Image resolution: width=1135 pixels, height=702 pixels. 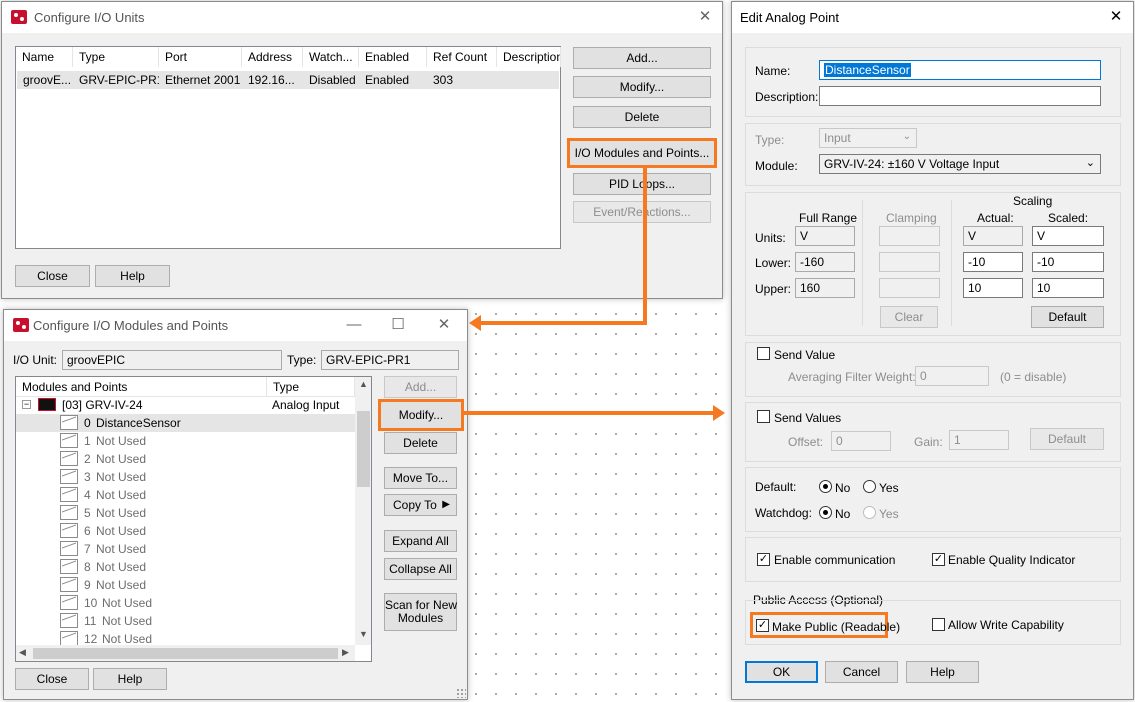 I want to click on tree-point-row: 10 Not Used, so click(x=186, y=603).